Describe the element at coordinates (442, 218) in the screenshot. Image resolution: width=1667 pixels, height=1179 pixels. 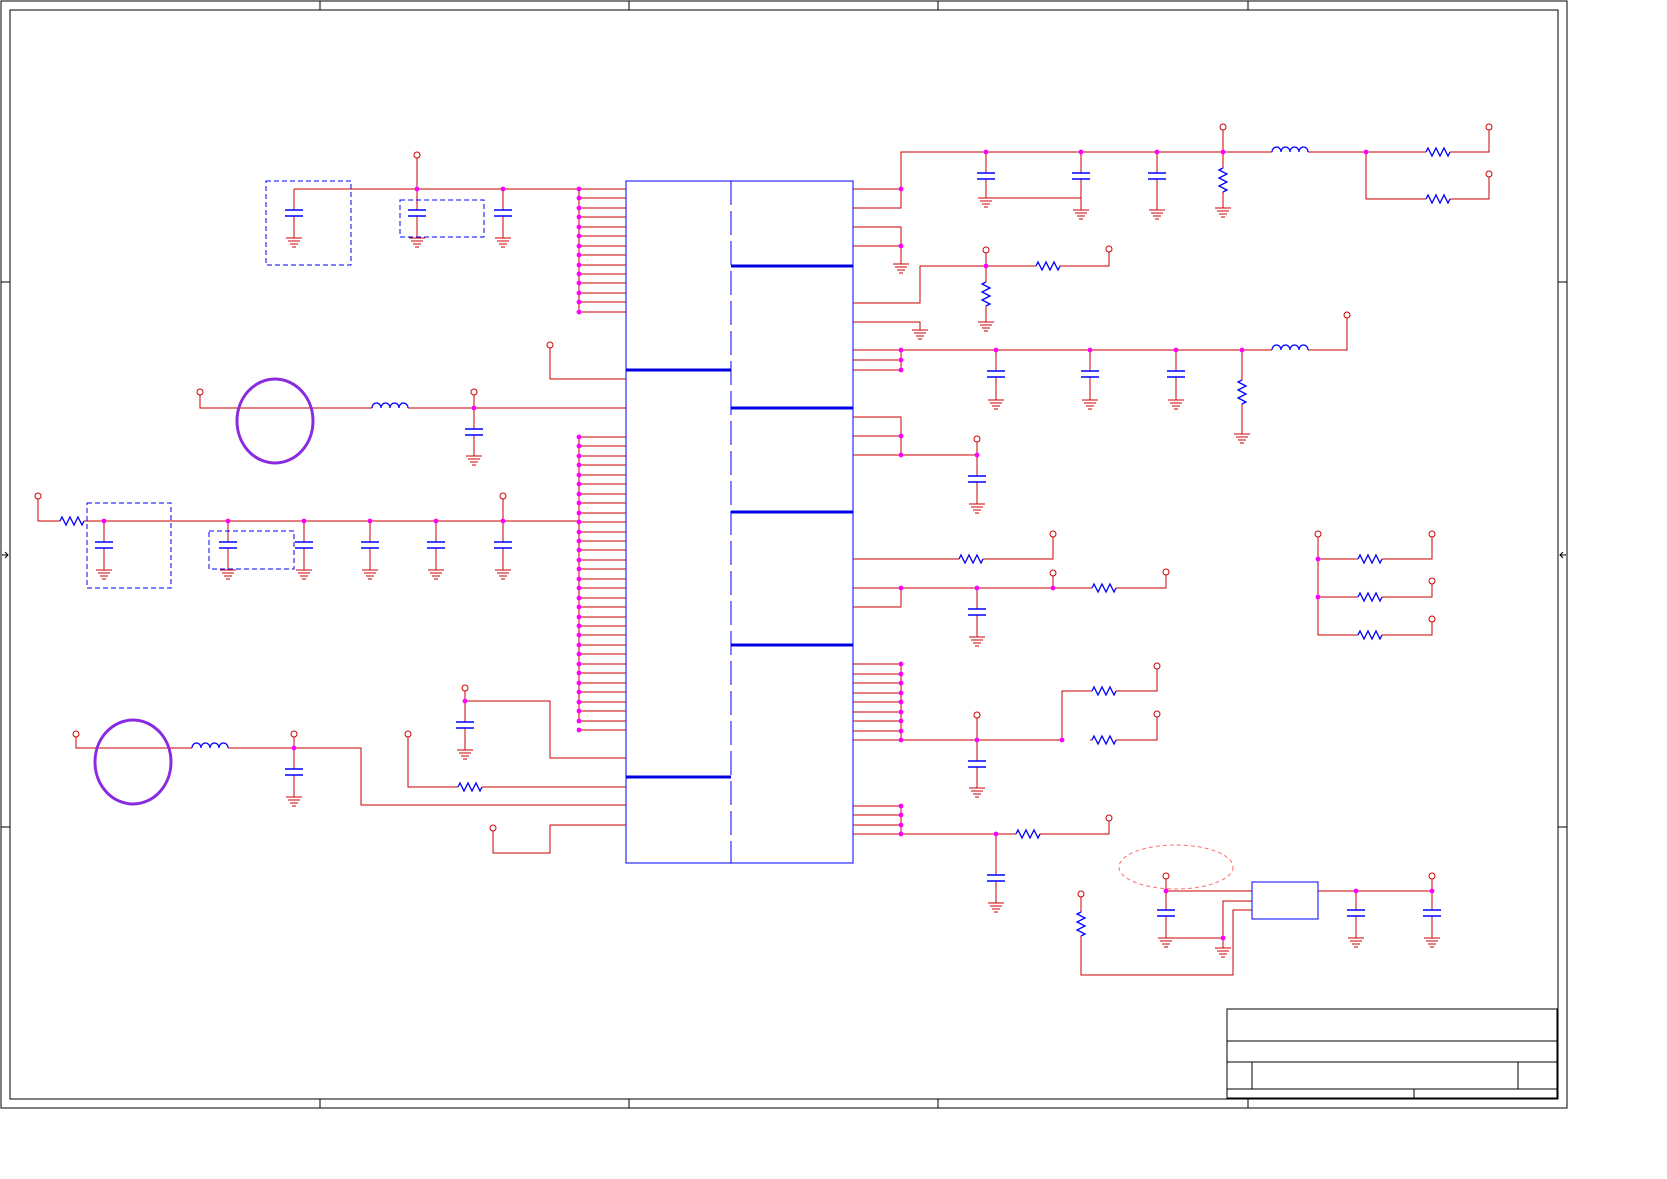
I see `dashed-box` at that location.